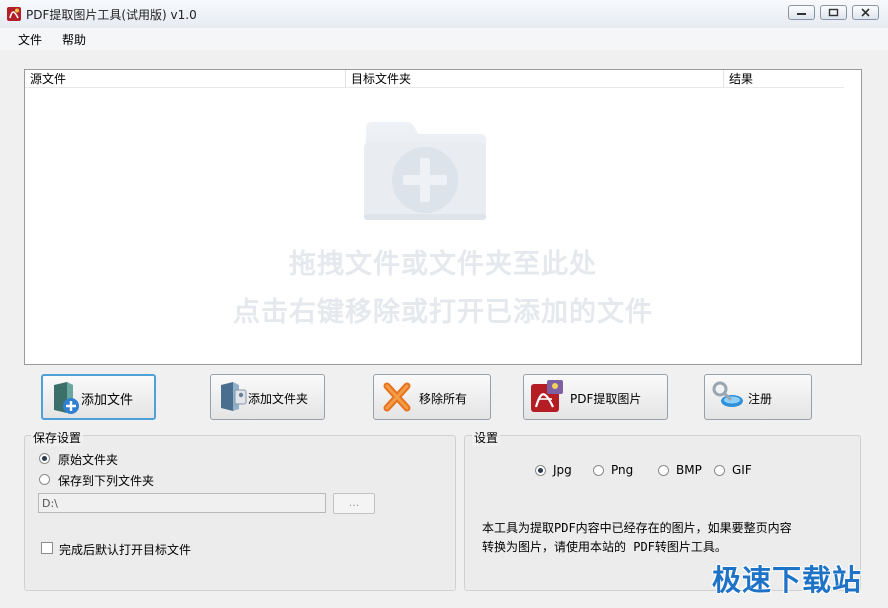 The image size is (888, 608). I want to click on remove-all-label: 移除所有, so click(443, 399).